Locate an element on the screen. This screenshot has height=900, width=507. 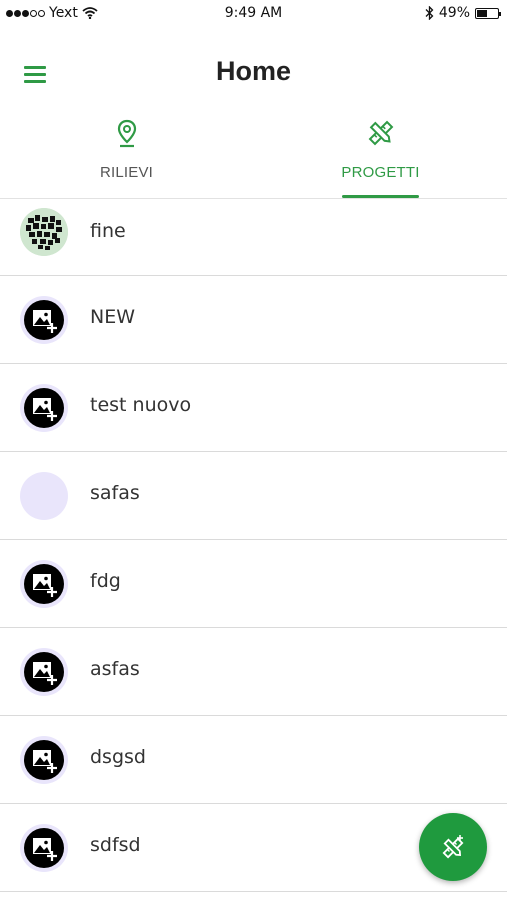
status-bar: Yext 9:49 AM 49% is located at coordinates (253, 13).